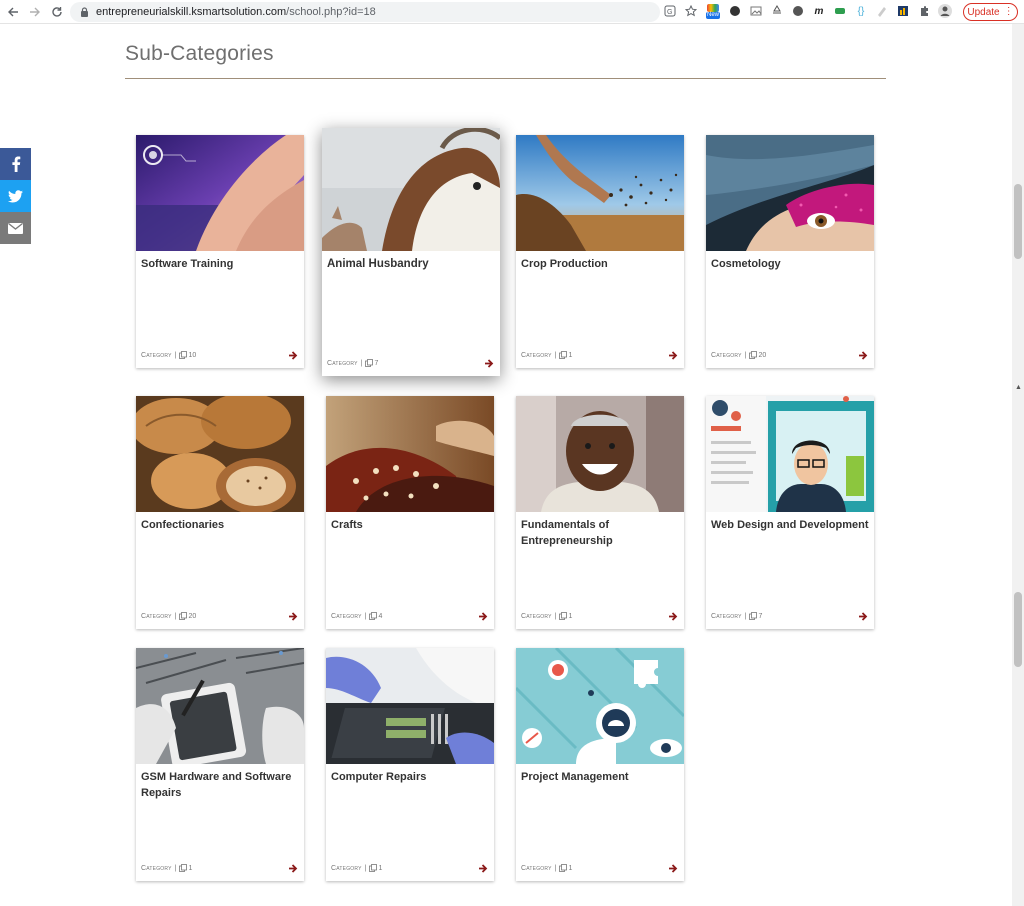 The height and width of the screenshot is (906, 1024). I want to click on facebook-share-button, so click(15, 164).